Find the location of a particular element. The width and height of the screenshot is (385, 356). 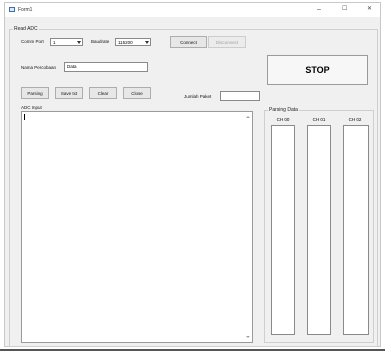

connect-button: Connect is located at coordinates (188, 42).